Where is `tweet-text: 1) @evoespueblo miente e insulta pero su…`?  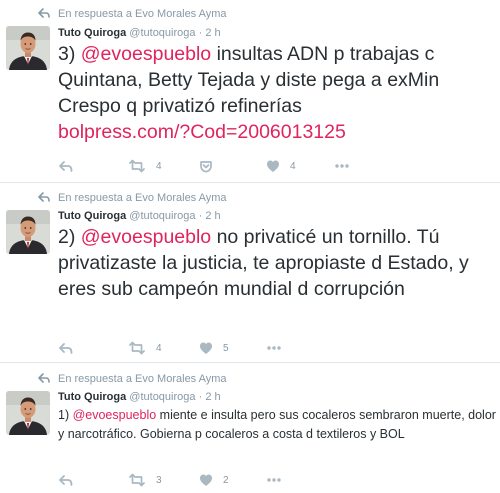
tweet-text: 1) @evoespueblo miente e insulta pero su… is located at coordinates (278, 425).